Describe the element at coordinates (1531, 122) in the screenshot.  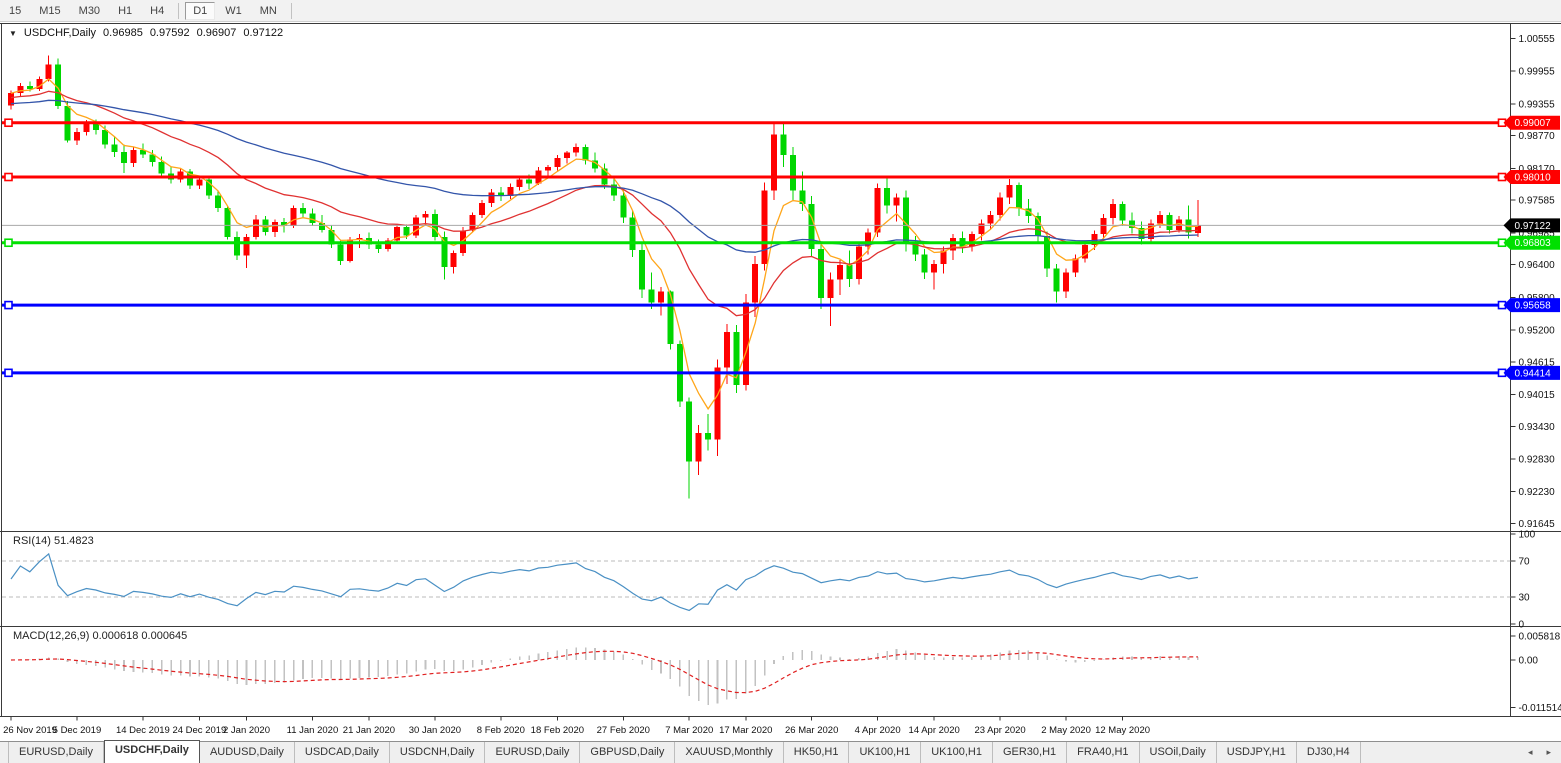
I see `price-tag-0.99007: 0.99007` at that location.